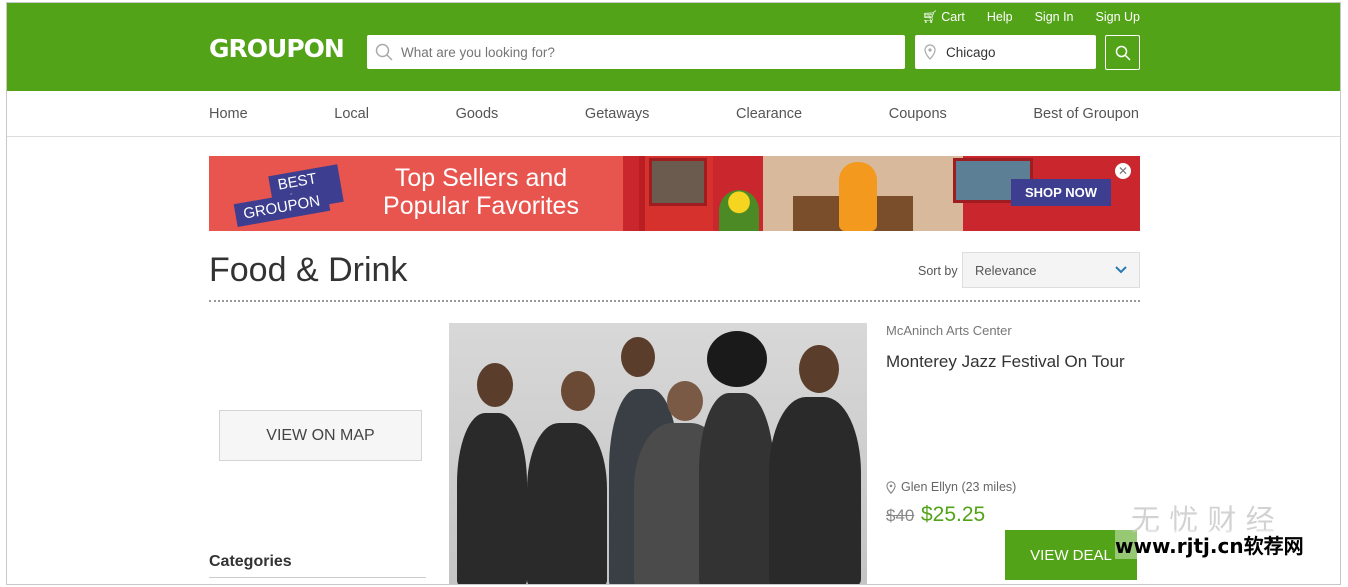 This screenshot has width=1348, height=587. What do you see at coordinates (1054, 17) in the screenshot?
I see `sign-in-link: Sign In` at bounding box center [1054, 17].